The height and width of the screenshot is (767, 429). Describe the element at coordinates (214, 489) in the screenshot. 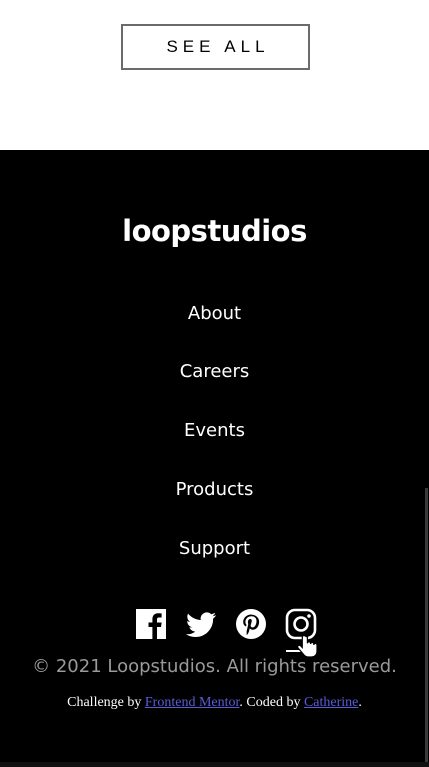

I see `footer-nav-products: Products` at that location.